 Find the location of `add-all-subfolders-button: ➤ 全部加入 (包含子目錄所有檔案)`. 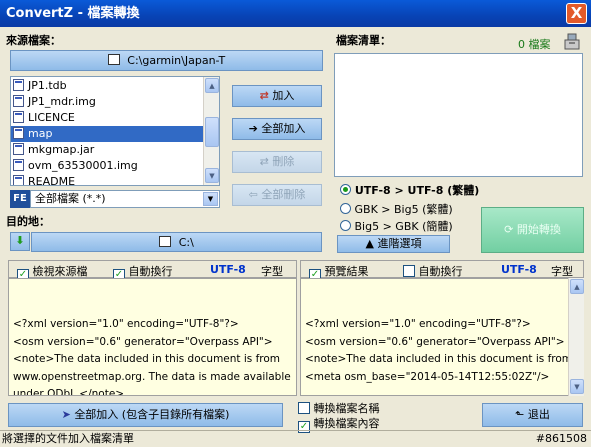

add-all-subfolders-button: ➤ 全部加入 (包含子目錄所有檔案) is located at coordinates (145, 415).